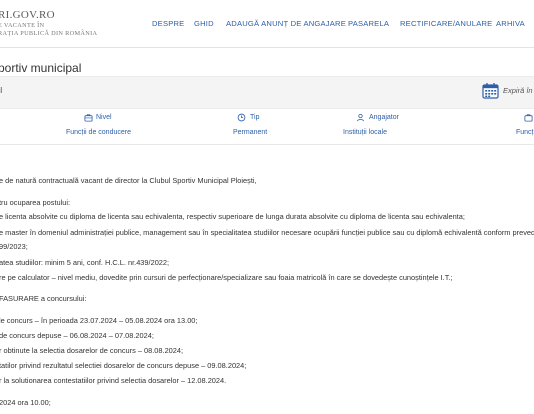 This screenshot has height=414, width=534. Describe the element at coordinates (286, 23) in the screenshot. I see `nav-adauga-anunt: ADAUGĂ ANUNȚ DE ANGAJARE` at that location.